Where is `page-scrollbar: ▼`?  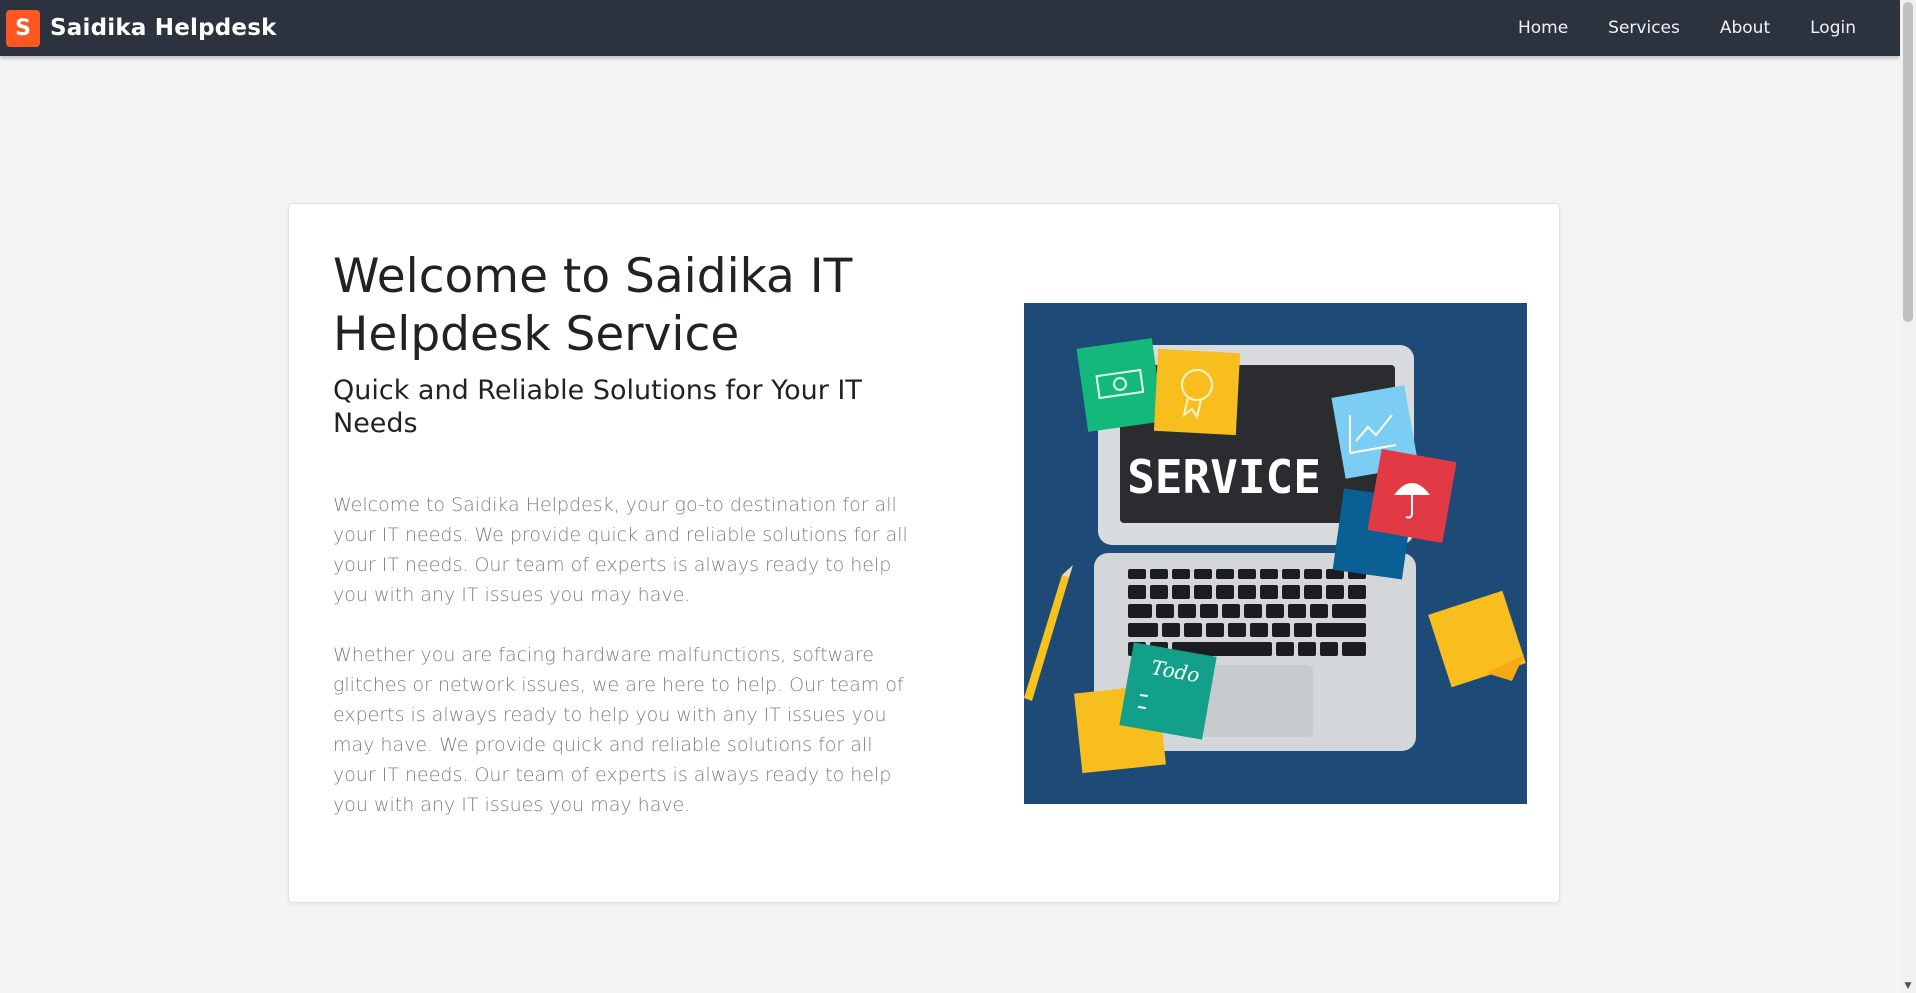 page-scrollbar: ▼ is located at coordinates (1908, 496).